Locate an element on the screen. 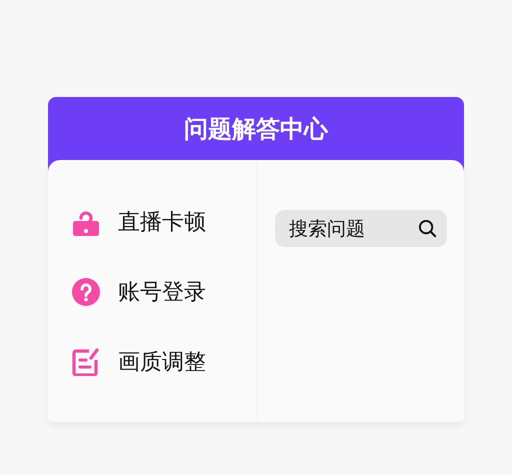  search-icon is located at coordinates (427, 228).